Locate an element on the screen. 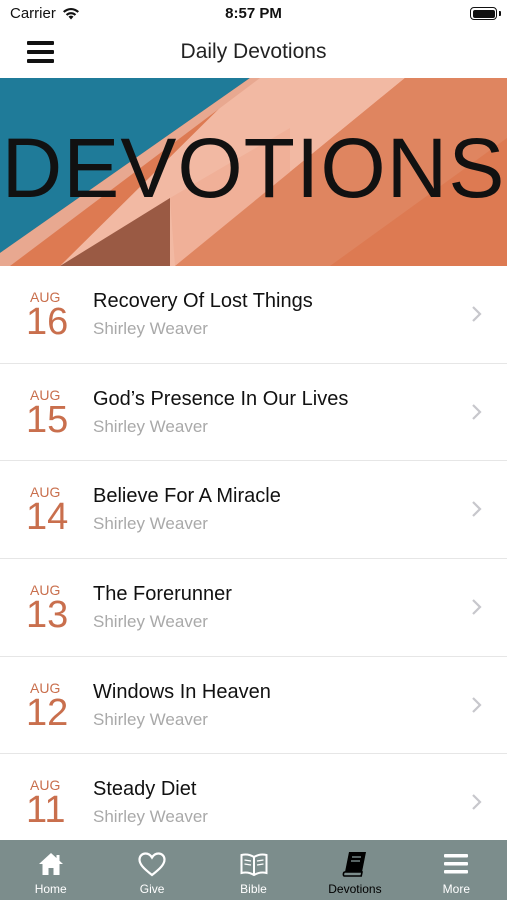 The width and height of the screenshot is (507, 900). heart-icon is located at coordinates (152, 864).